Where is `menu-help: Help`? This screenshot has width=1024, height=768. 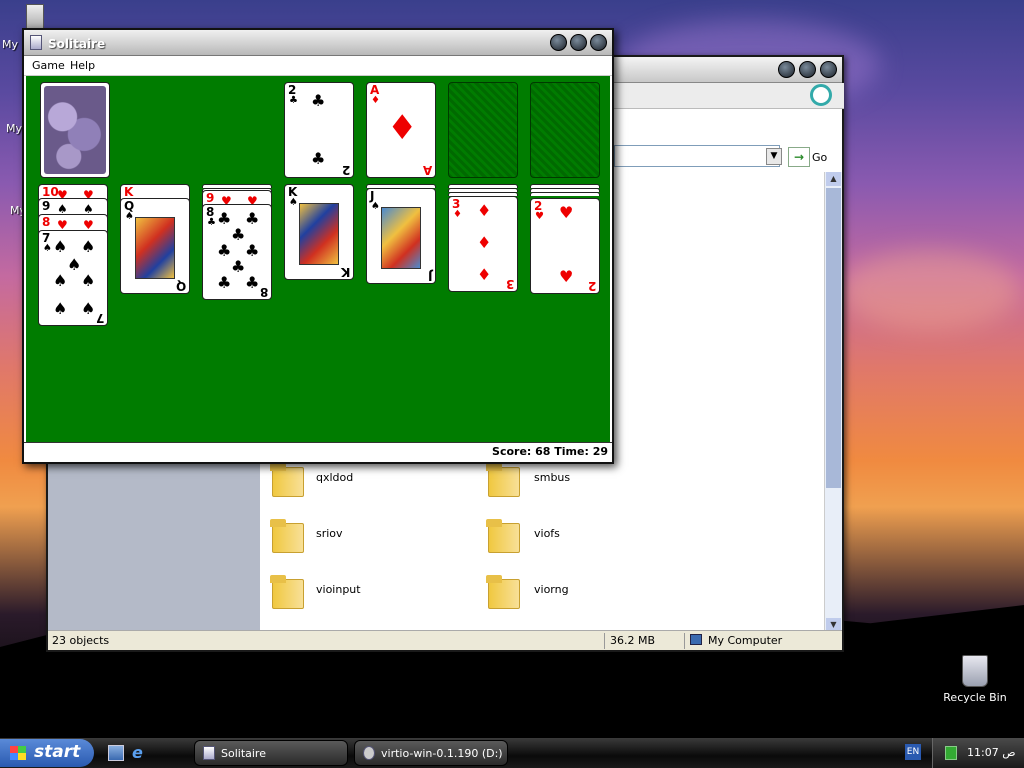
menu-help: Help is located at coordinates (82, 65).